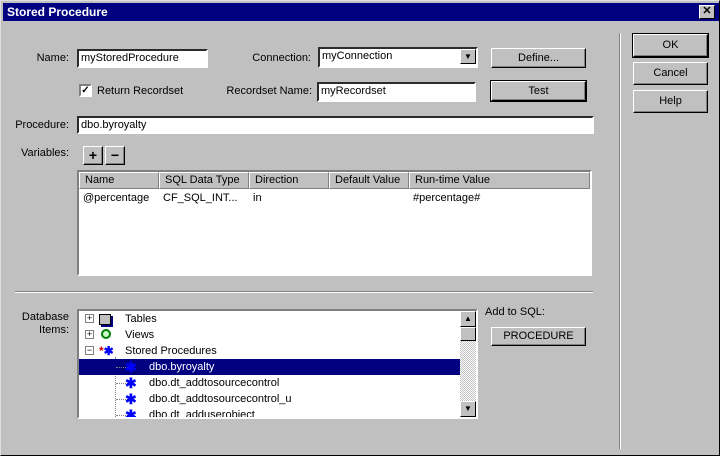 This screenshot has width=720, height=456. Describe the element at coordinates (468, 409) in the screenshot. I see `scroll-down-icon: ▼` at that location.